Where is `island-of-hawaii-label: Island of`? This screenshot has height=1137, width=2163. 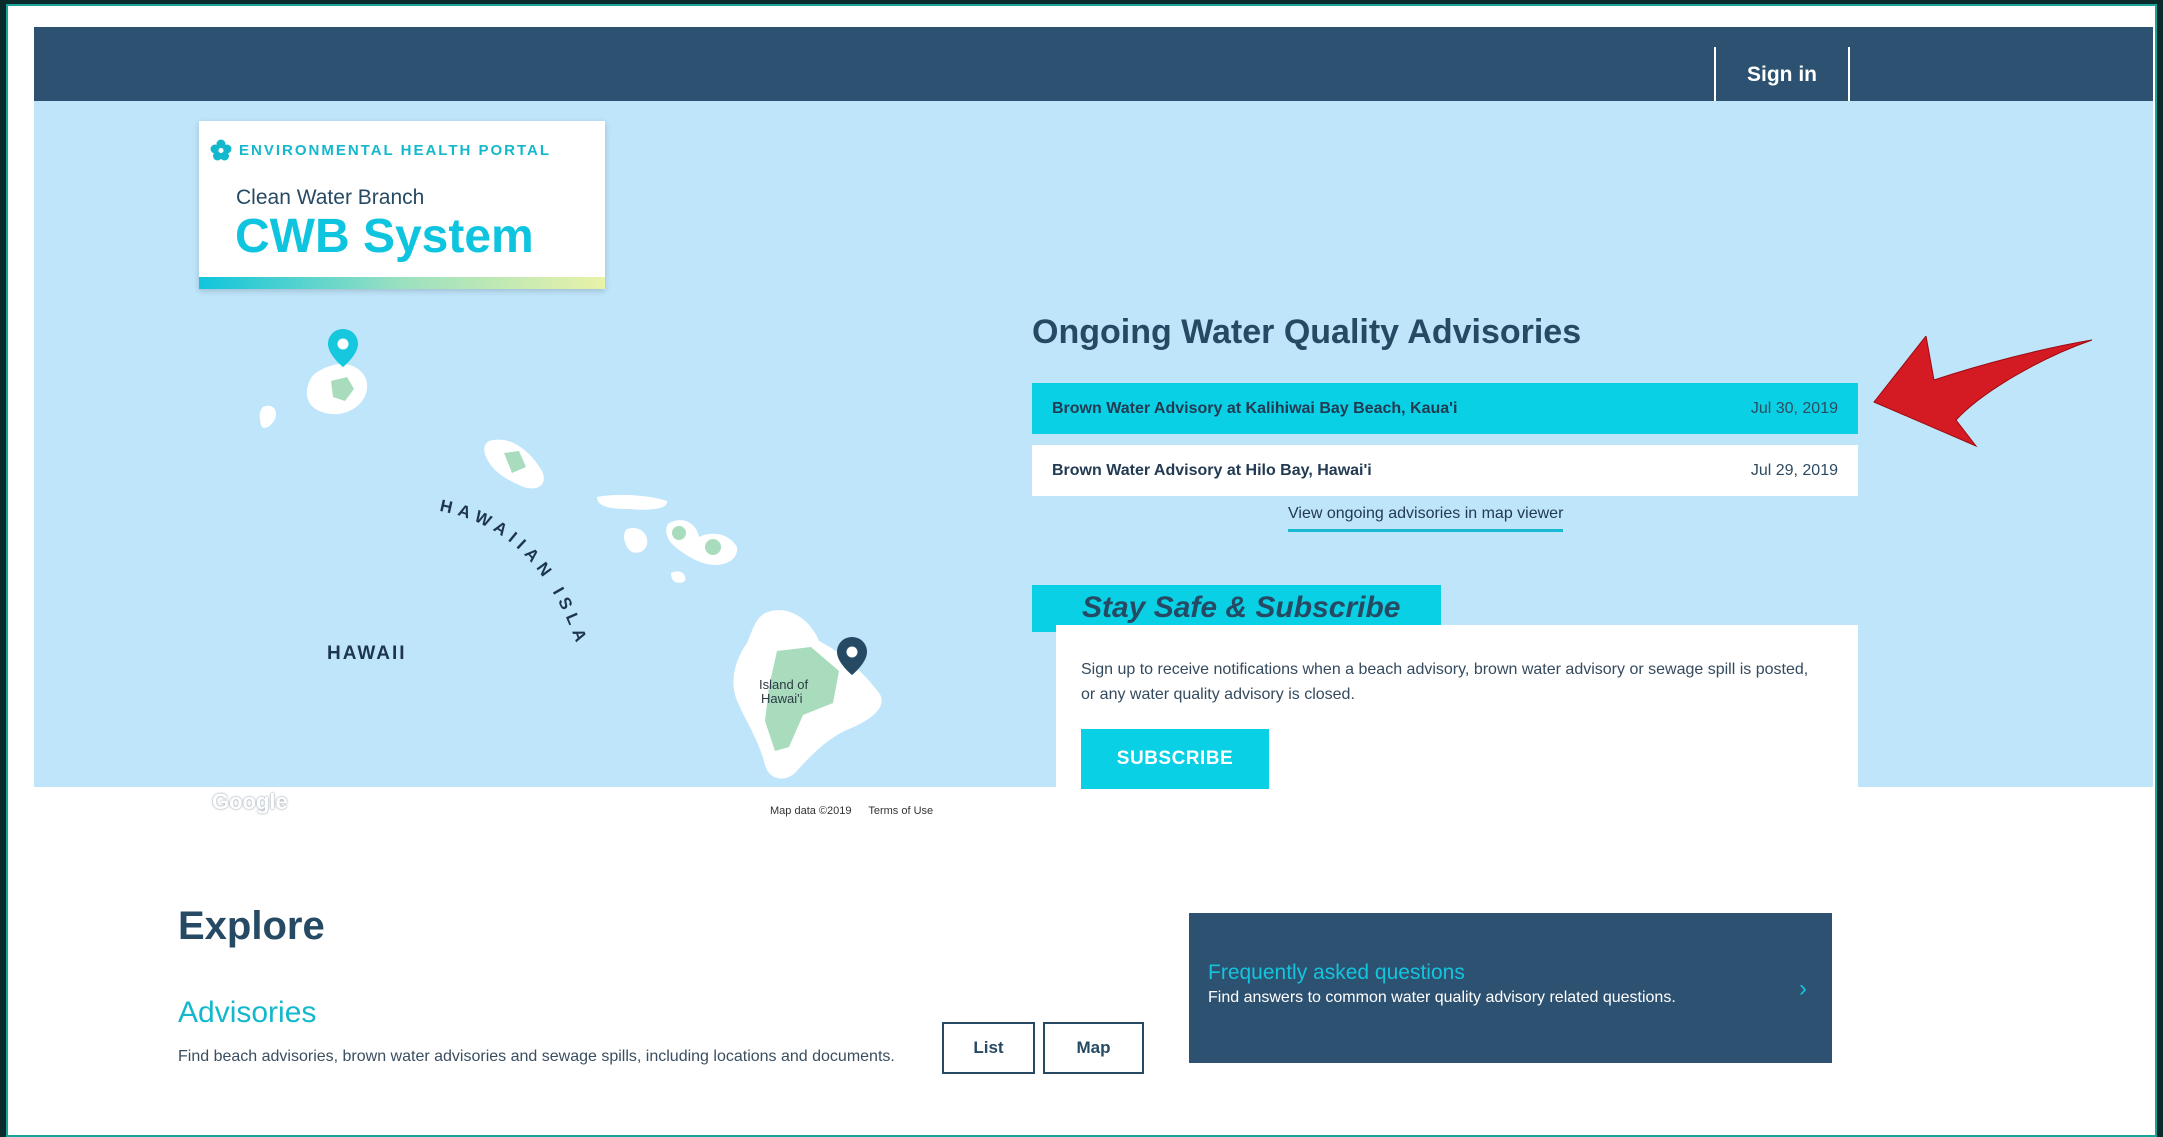
island-of-hawaii-label: Island of is located at coordinates (784, 684).